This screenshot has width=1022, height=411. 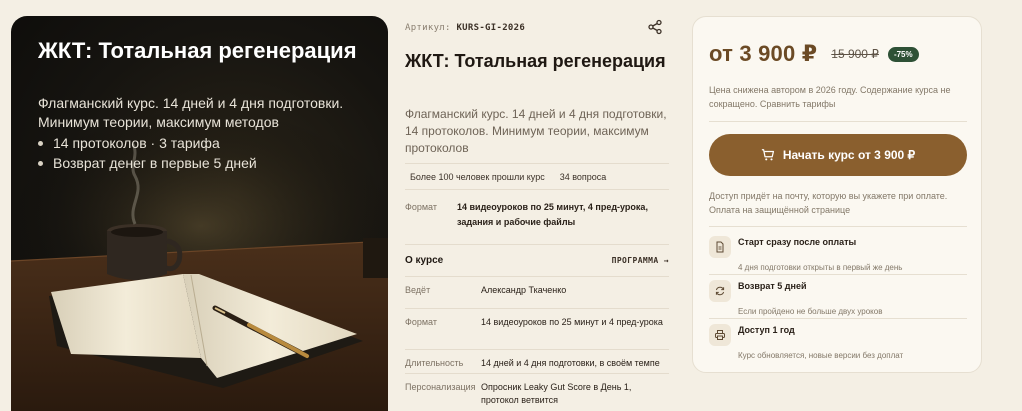 I want to click on share-icon, so click(x=655, y=27).